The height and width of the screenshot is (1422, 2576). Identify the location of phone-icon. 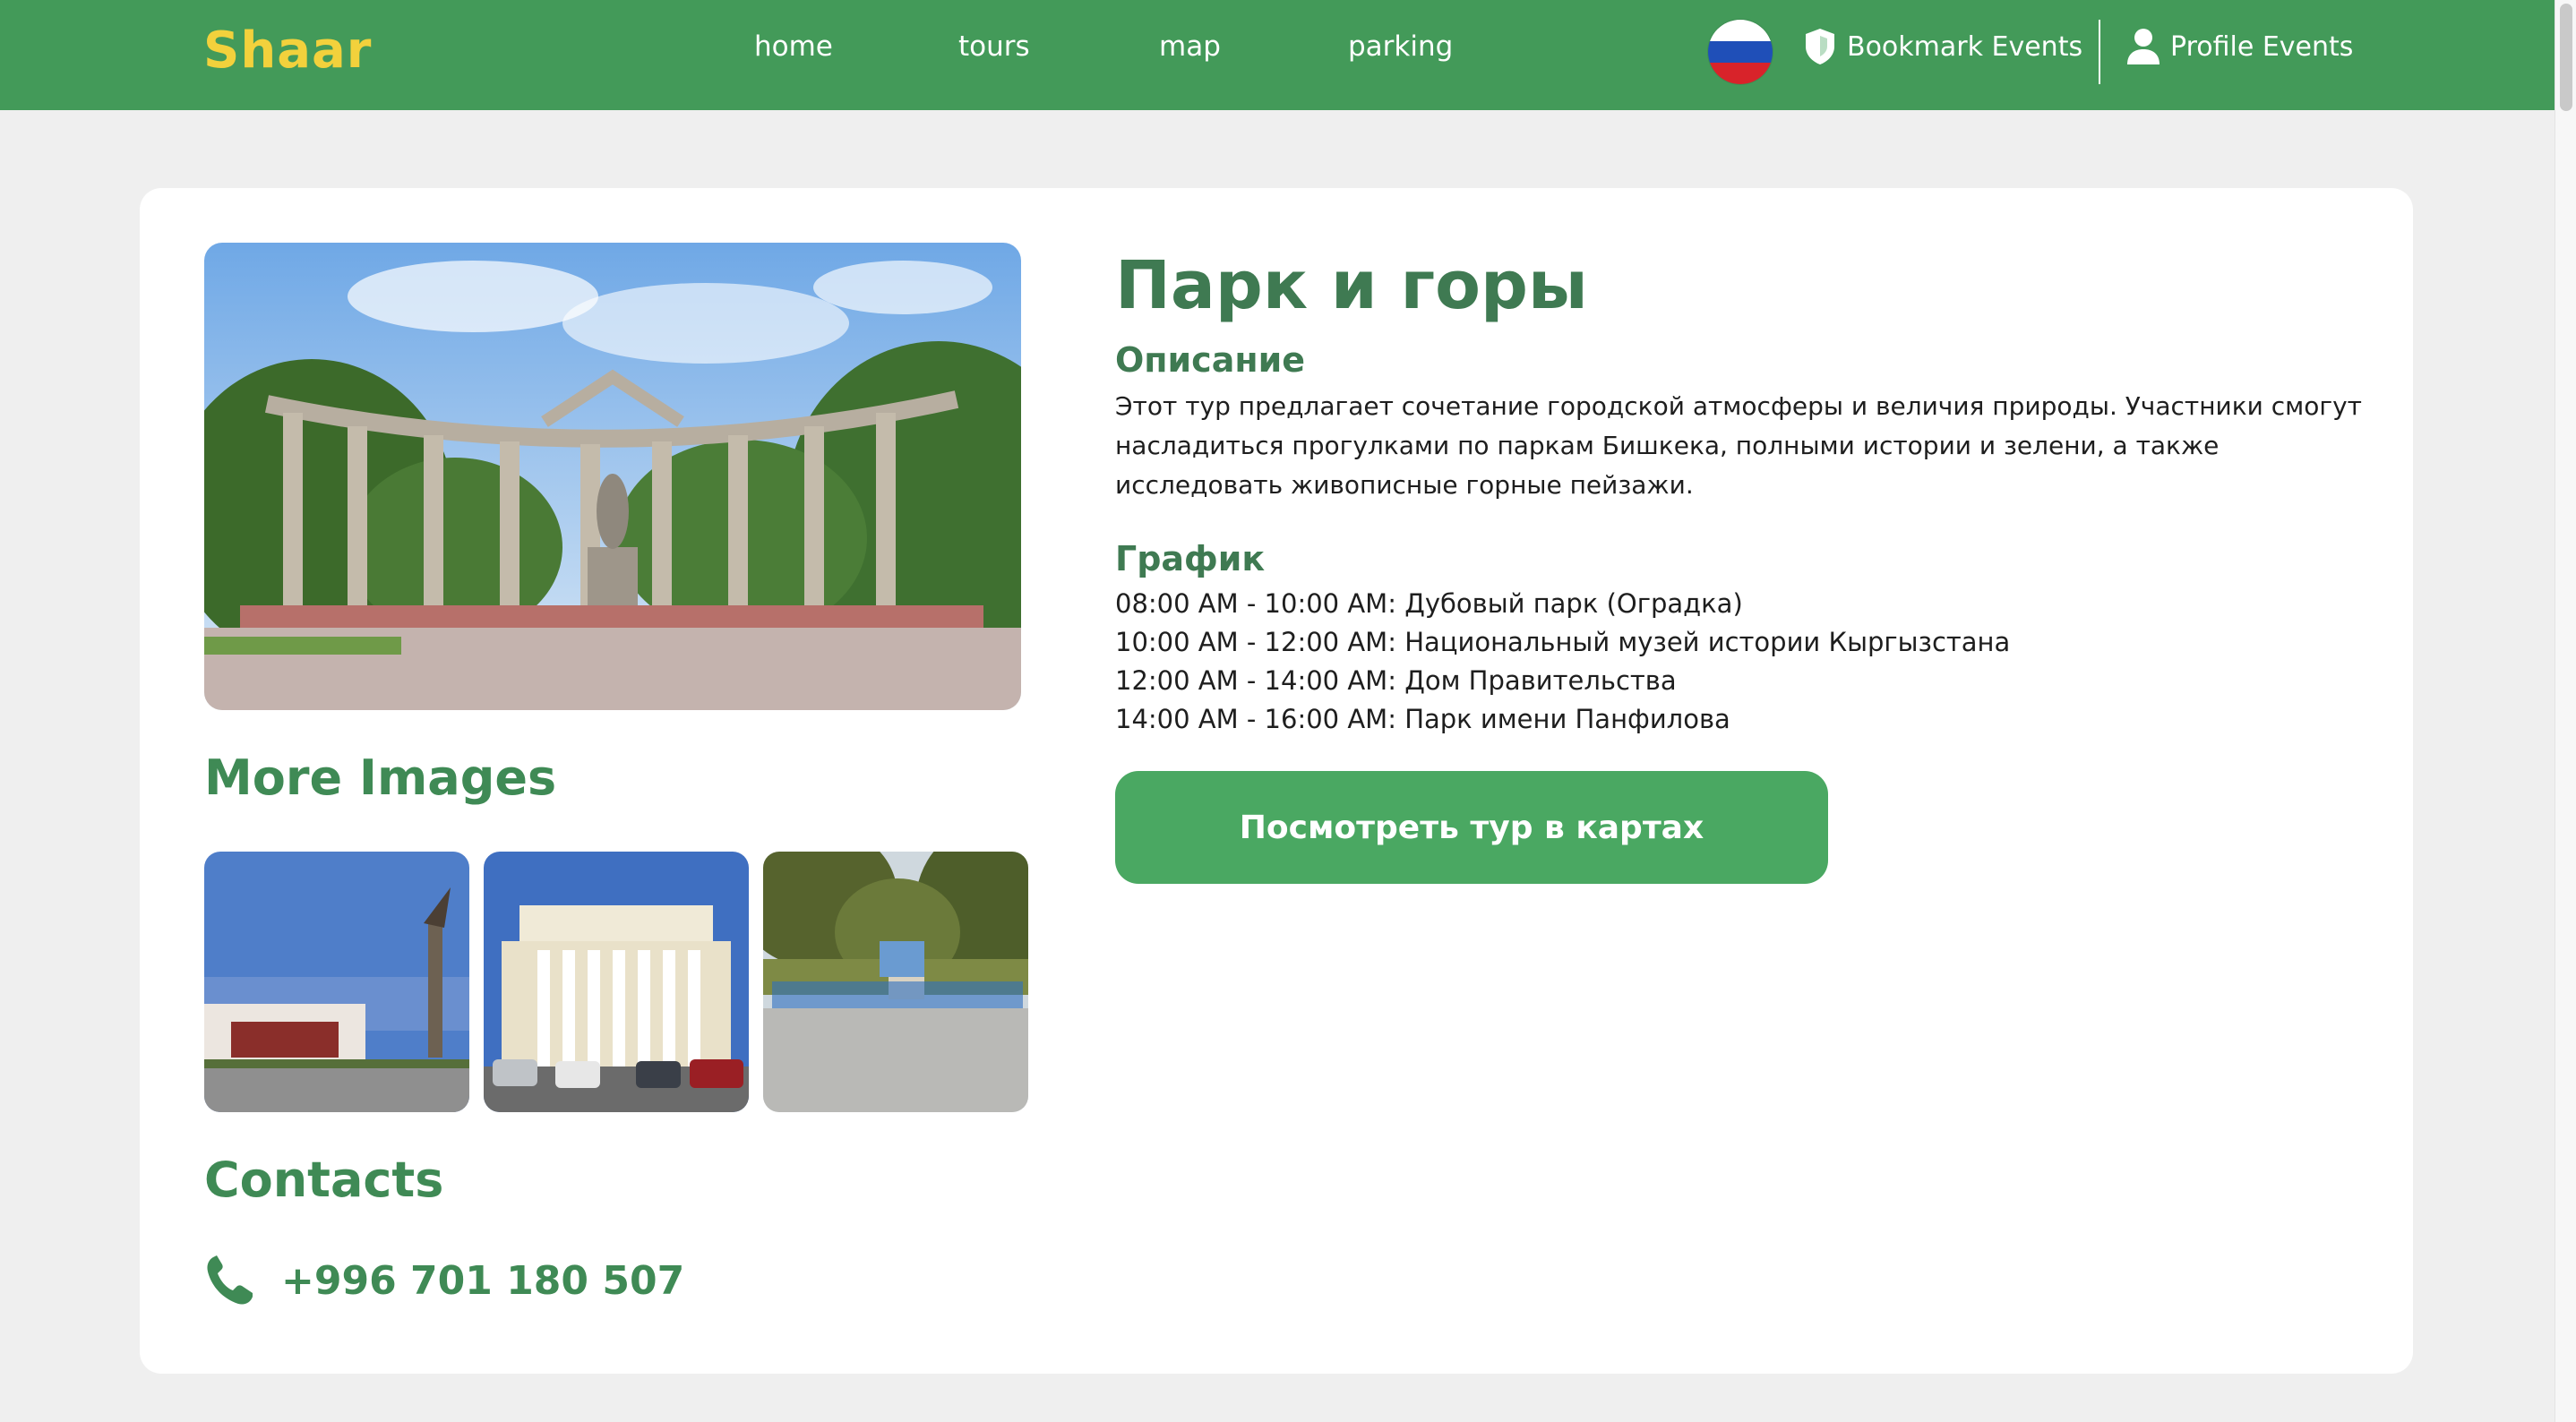
(230, 1280).